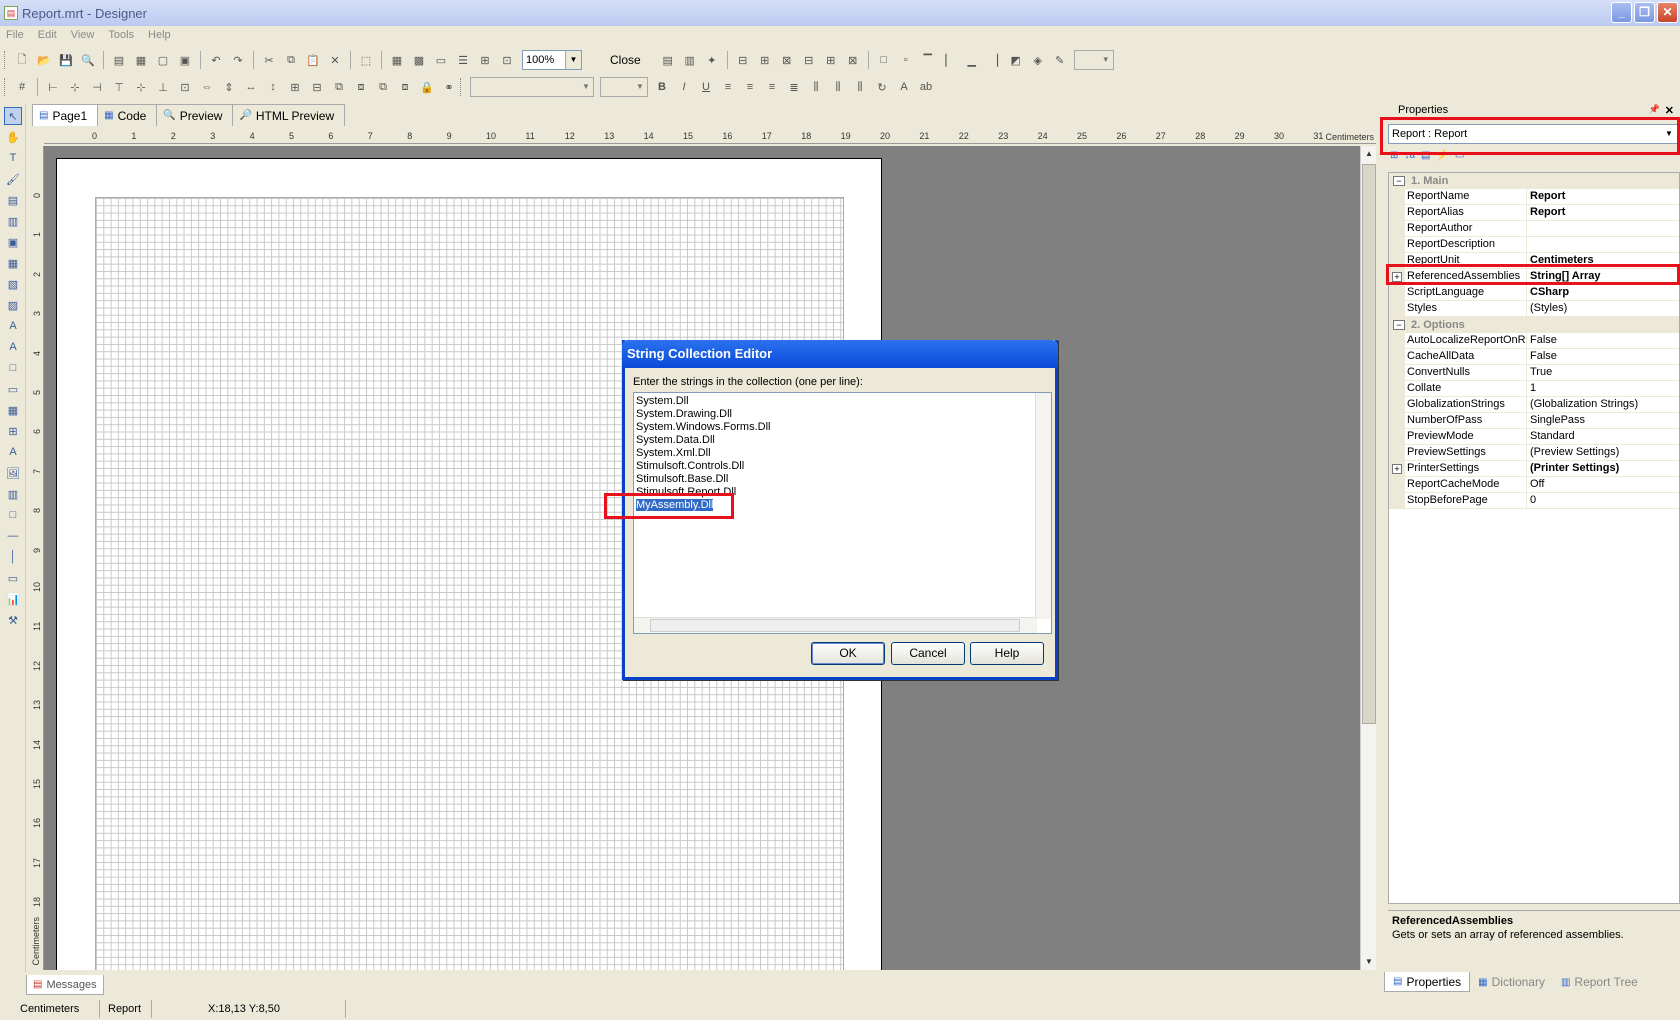  What do you see at coordinates (1599, 982) in the screenshot?
I see `tab-report-tree: ▥ Report Tree` at bounding box center [1599, 982].